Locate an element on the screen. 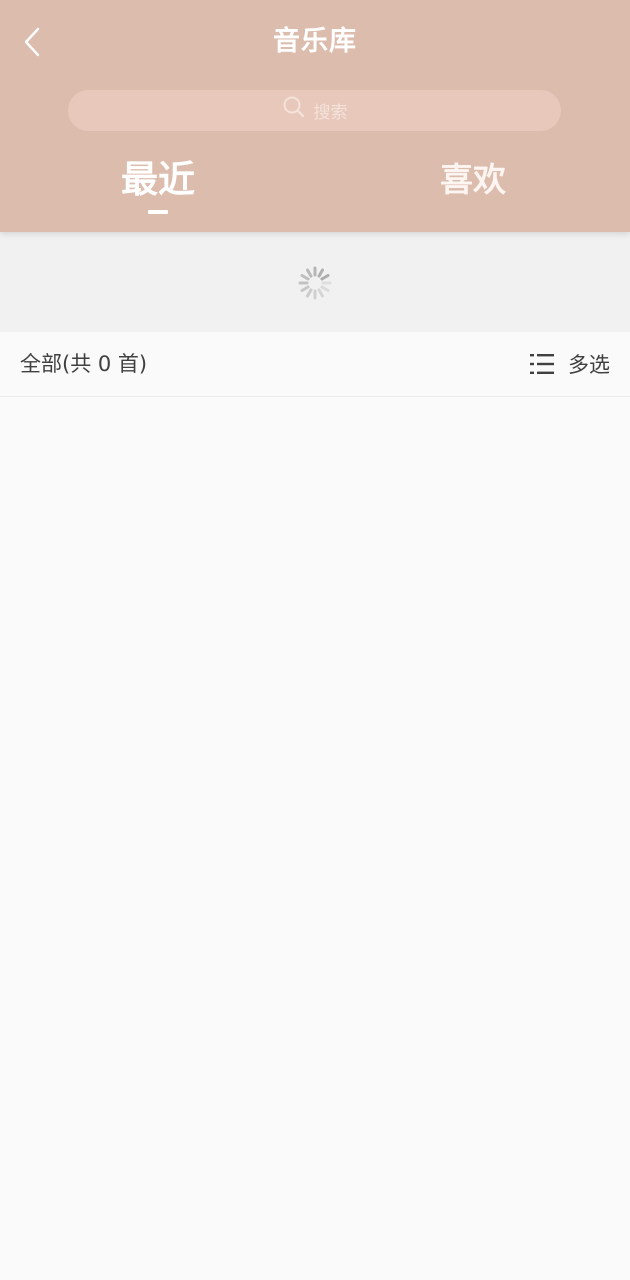 This screenshot has height=1280, width=630. tab-favorites: 喜欢 is located at coordinates (473, 184).